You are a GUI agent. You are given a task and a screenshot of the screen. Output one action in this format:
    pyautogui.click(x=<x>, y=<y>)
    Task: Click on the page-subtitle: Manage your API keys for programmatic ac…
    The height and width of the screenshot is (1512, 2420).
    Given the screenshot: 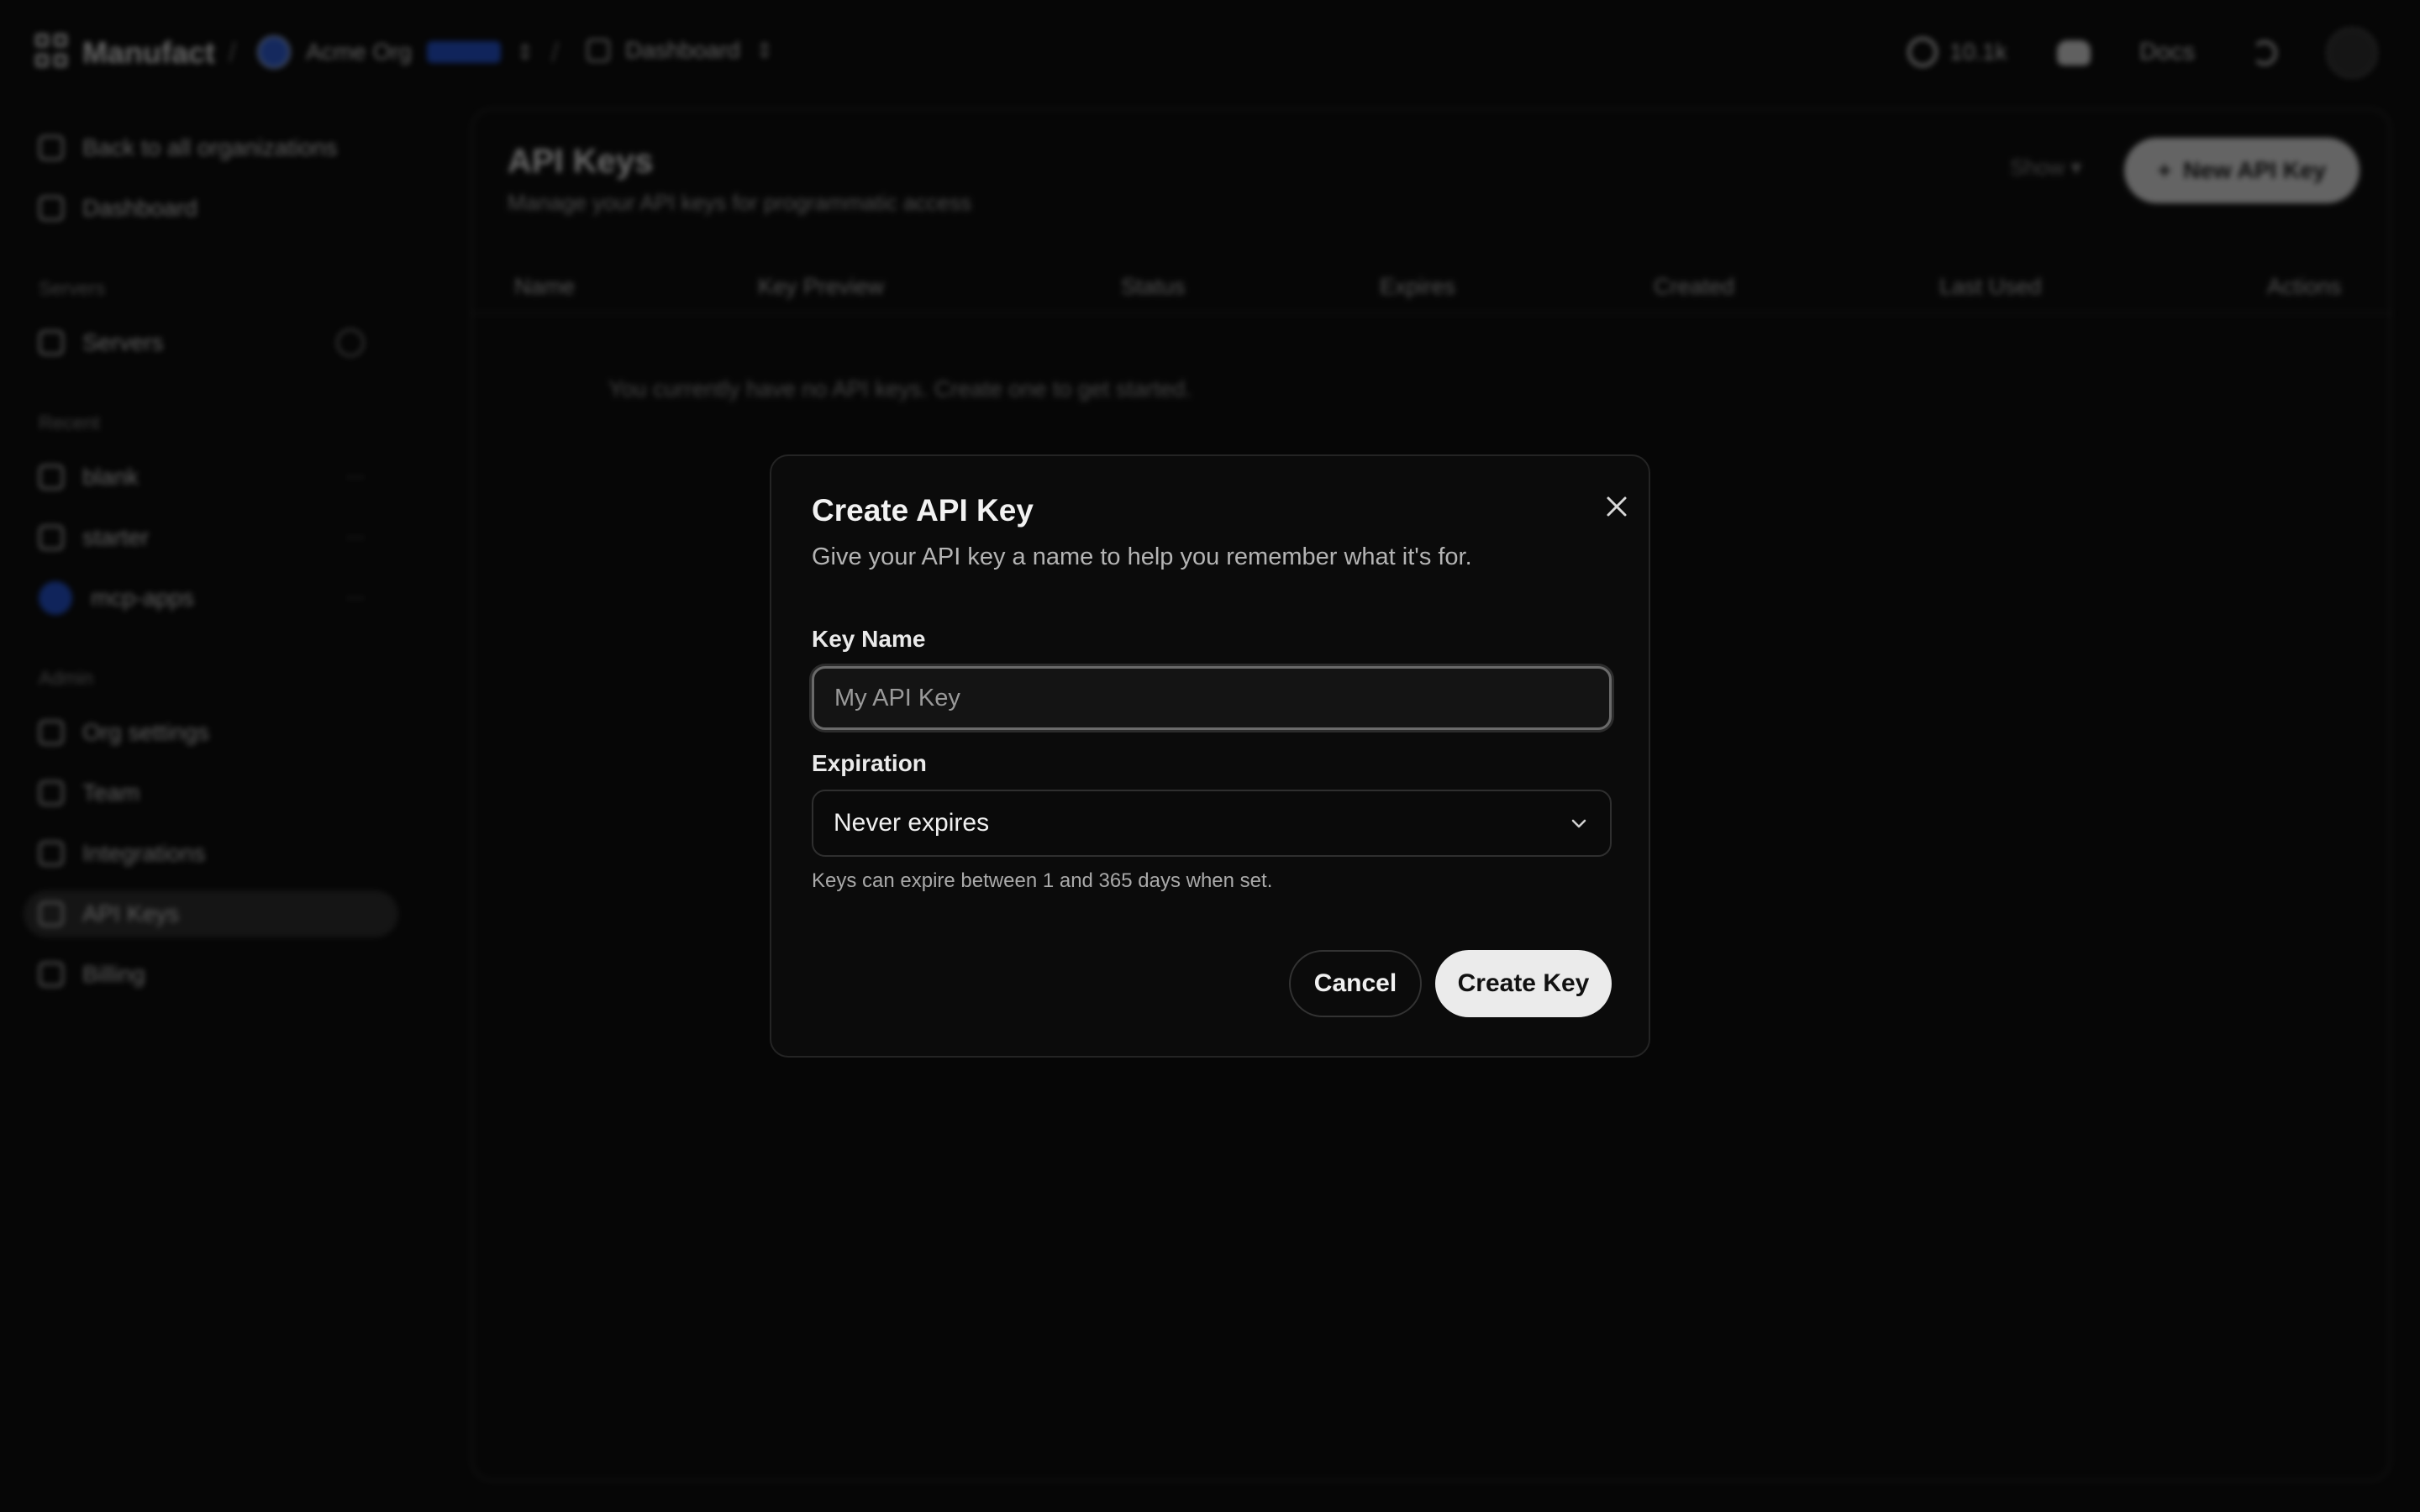 What is the action you would take?
    pyautogui.click(x=740, y=202)
    